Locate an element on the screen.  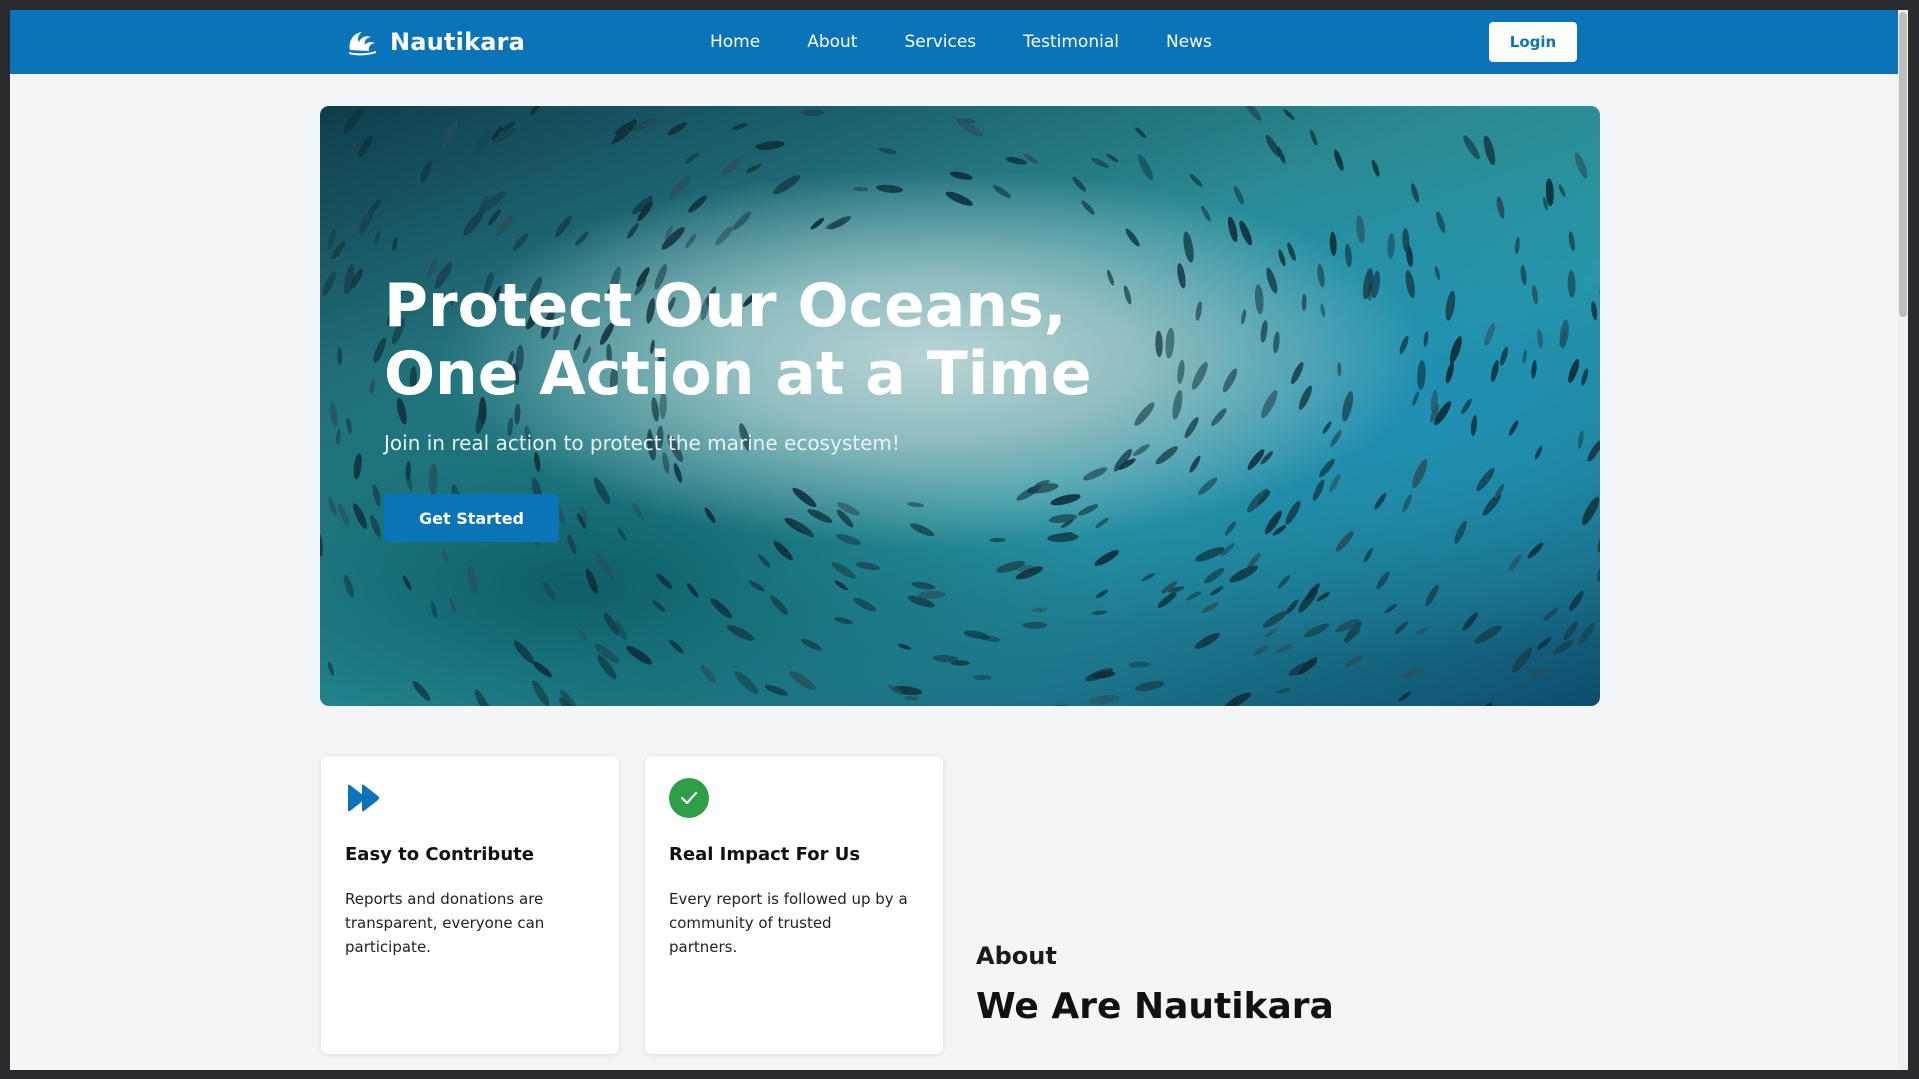
fast-forward-icon is located at coordinates (365, 798).